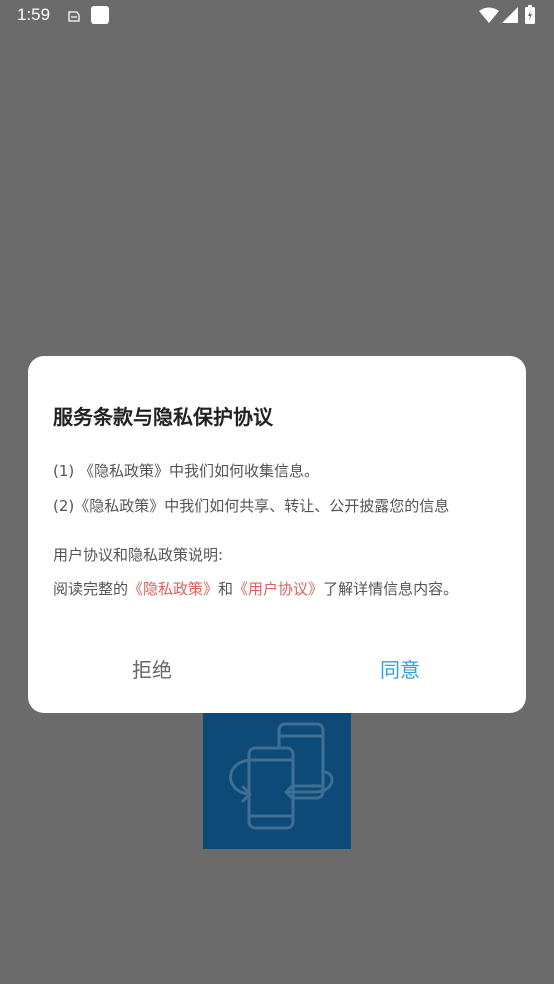 The image size is (554, 984). What do you see at coordinates (152, 668) in the screenshot?
I see `reject-button: 拒绝` at bounding box center [152, 668].